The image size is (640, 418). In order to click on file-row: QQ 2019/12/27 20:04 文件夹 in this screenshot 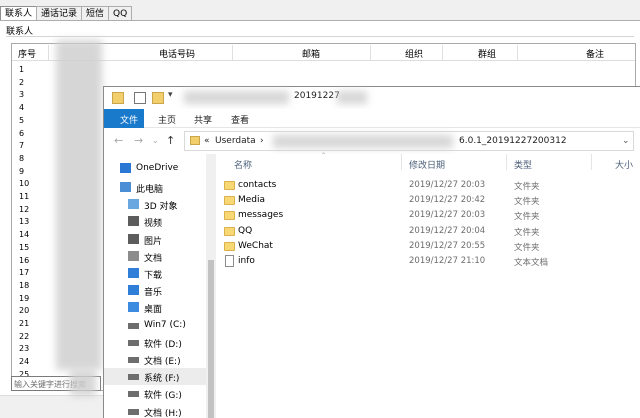, I will do `click(429, 231)`.